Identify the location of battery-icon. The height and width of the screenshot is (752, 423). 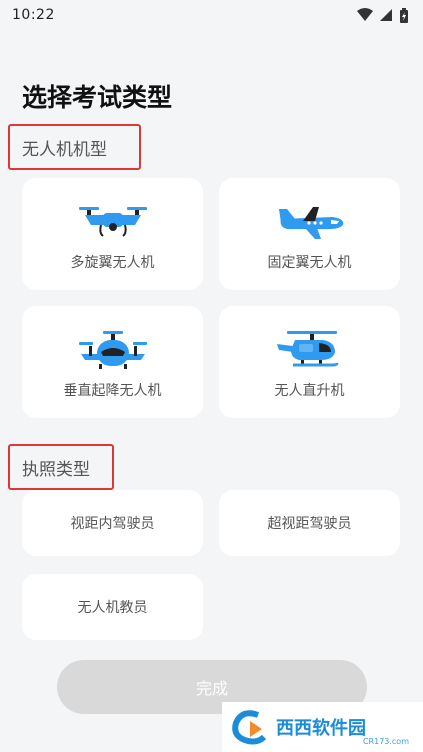
(404, 15).